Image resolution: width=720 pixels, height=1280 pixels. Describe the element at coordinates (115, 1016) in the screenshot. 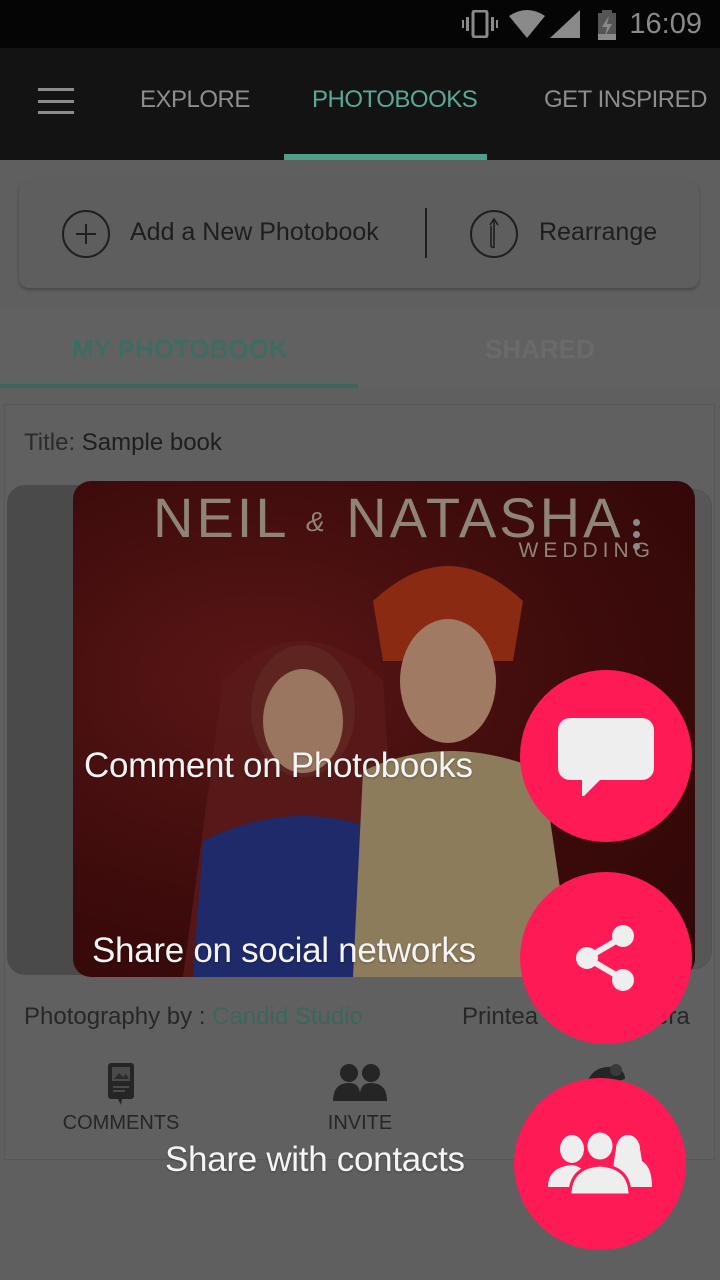

I see `photography-label: Photography by :` at that location.